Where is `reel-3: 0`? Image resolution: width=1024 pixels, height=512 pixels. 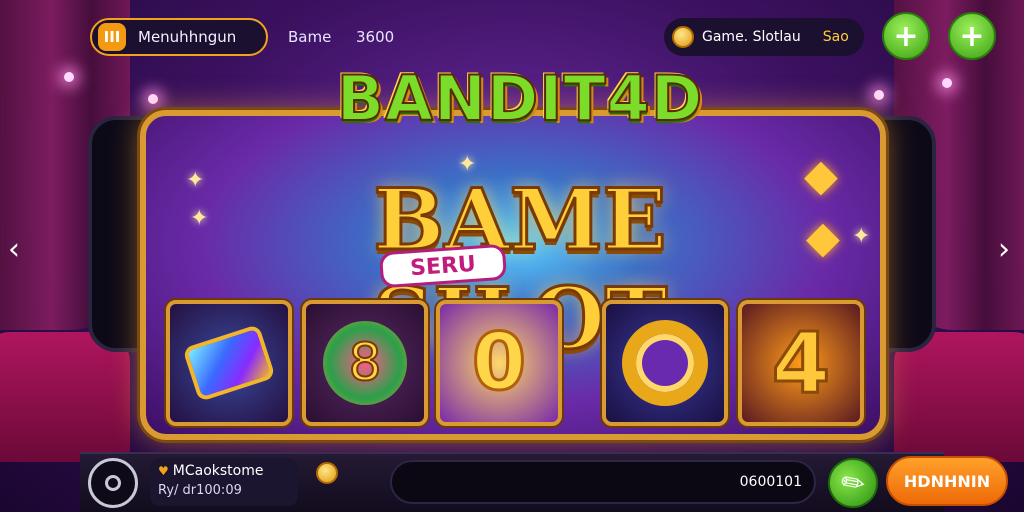 reel-3: 0 is located at coordinates (499, 363).